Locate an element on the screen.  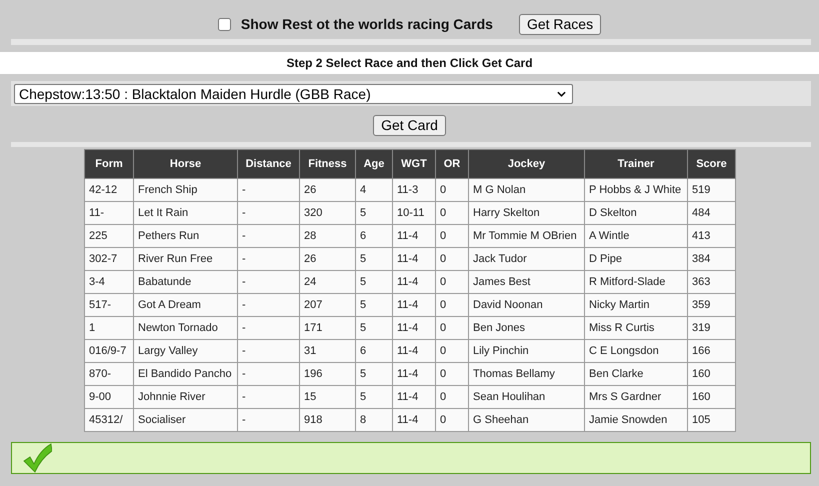
get-races-button: Get Races is located at coordinates (560, 24).